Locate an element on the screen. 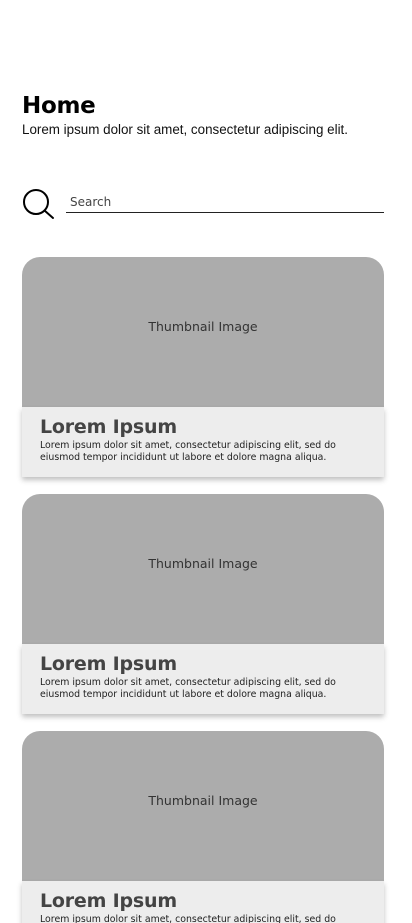 This screenshot has height=923, width=412. search-icon is located at coordinates (39, 204).